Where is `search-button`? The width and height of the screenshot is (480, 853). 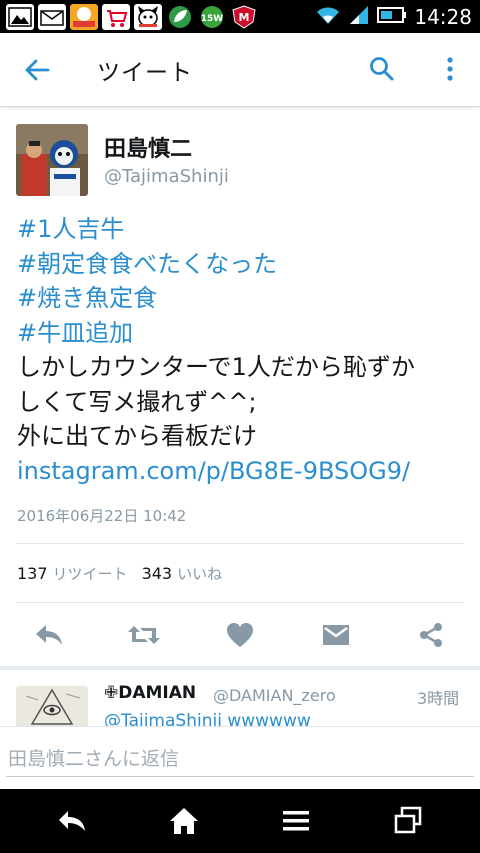
search-button is located at coordinates (383, 70).